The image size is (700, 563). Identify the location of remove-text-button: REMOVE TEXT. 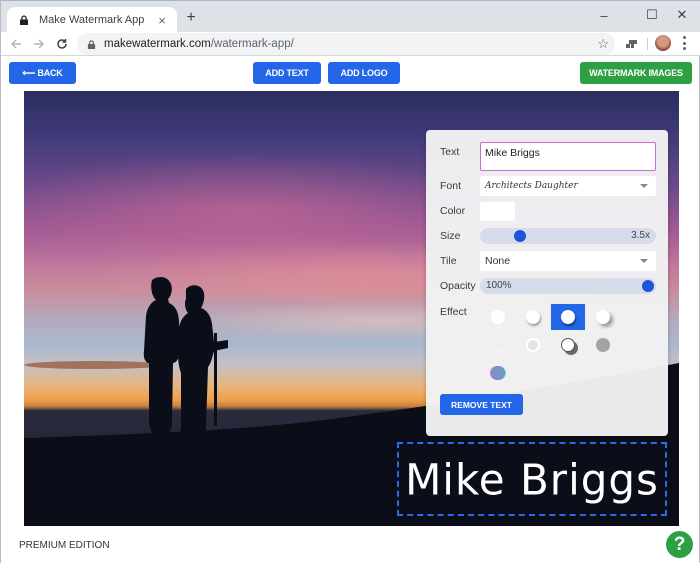
(481, 404).